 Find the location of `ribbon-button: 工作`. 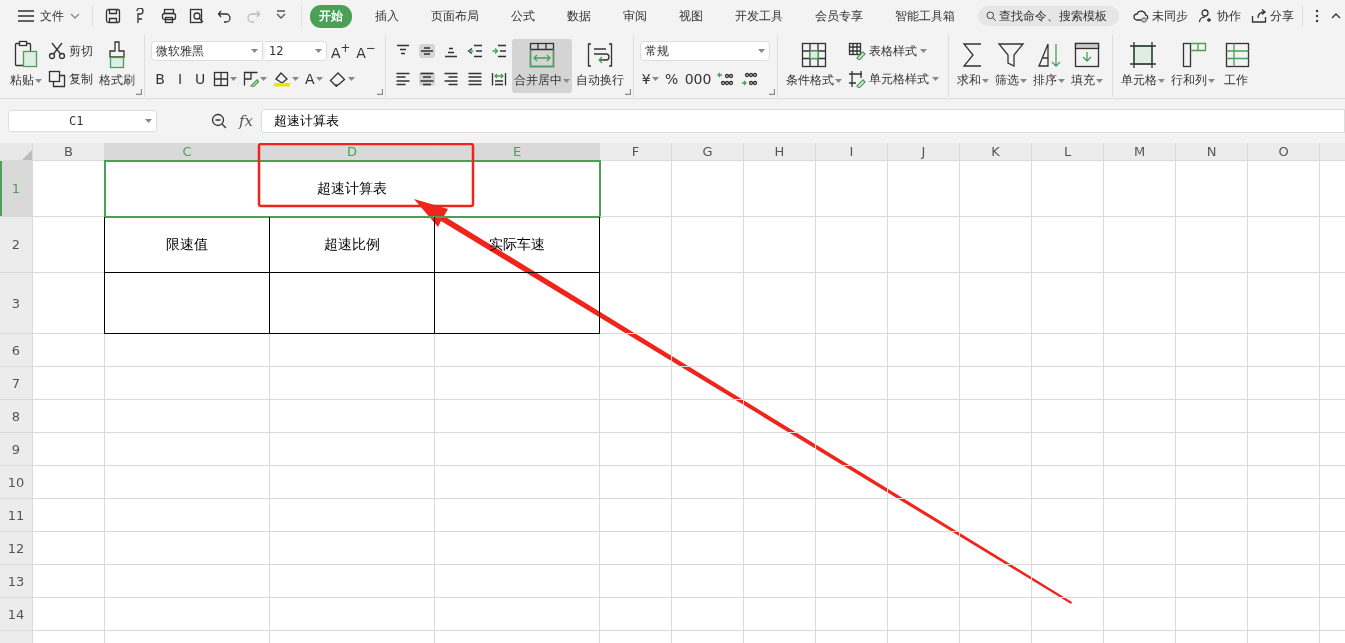

ribbon-button: 工作 is located at coordinates (1235, 66).